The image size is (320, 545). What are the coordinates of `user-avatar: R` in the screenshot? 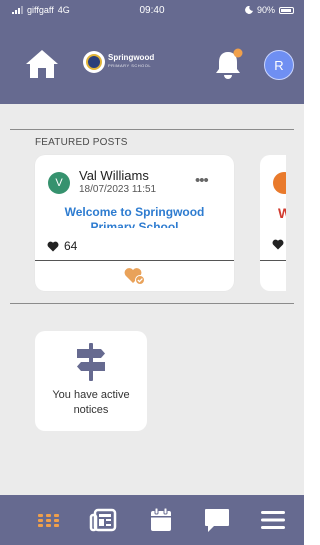 It's located at (279, 65).